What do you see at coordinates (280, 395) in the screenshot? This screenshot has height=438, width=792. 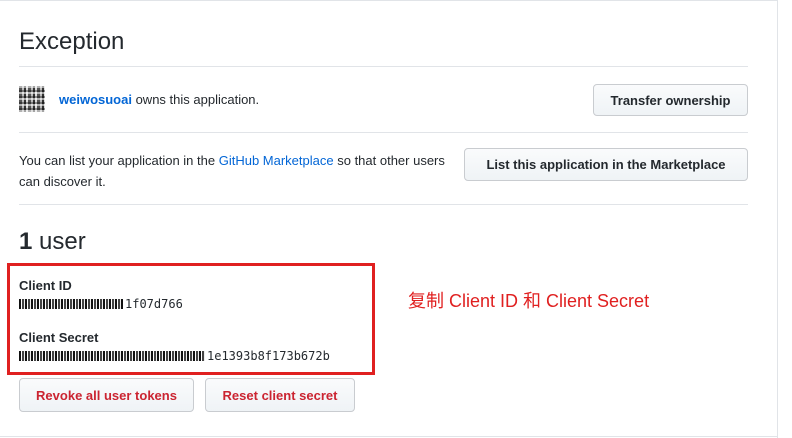 I see `reset-client-secret-button: Reset client secret` at bounding box center [280, 395].